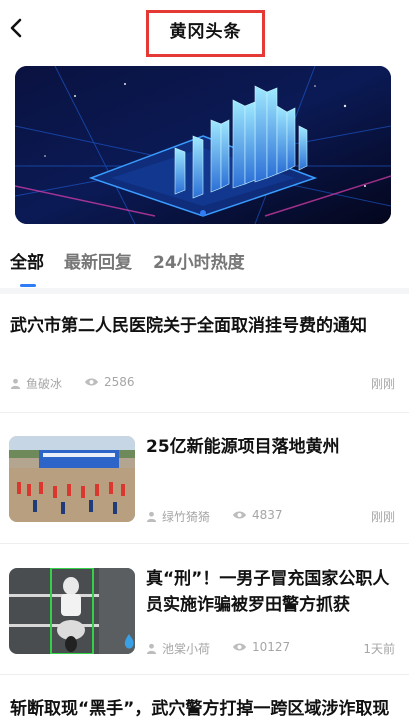 This screenshot has height=721, width=409. I want to click on tab-24h-hot: 24小时热度, so click(199, 260).